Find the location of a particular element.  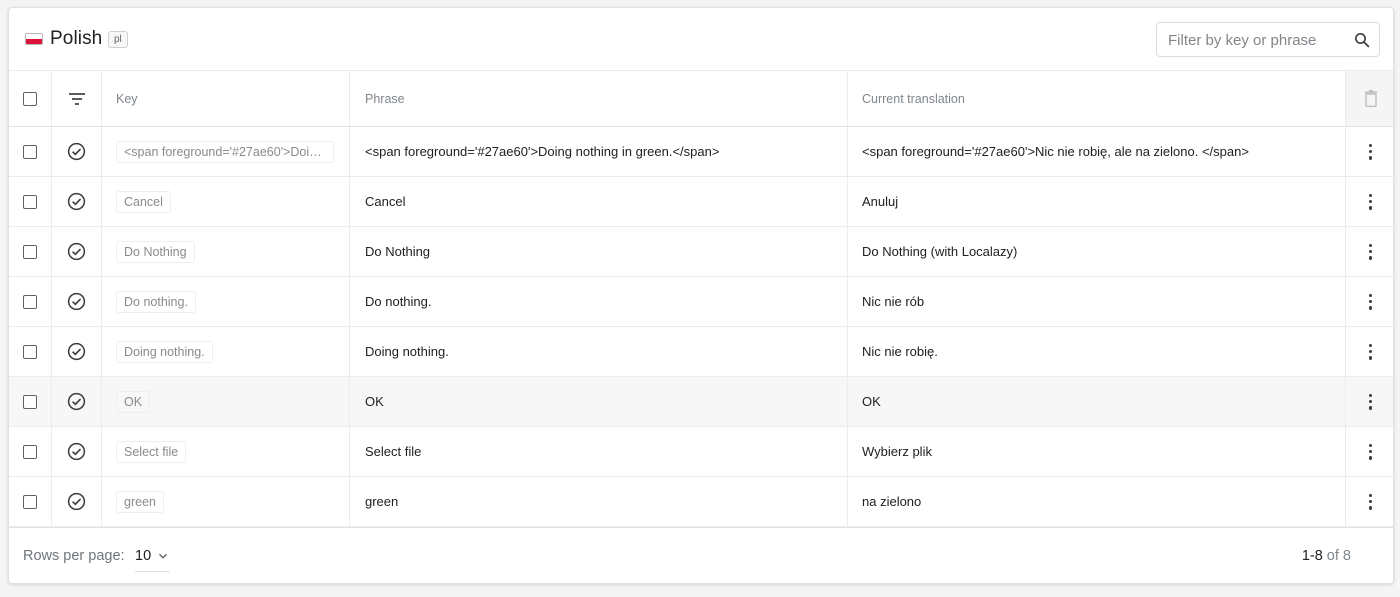

key-chip: Do nothing. is located at coordinates (156, 301).